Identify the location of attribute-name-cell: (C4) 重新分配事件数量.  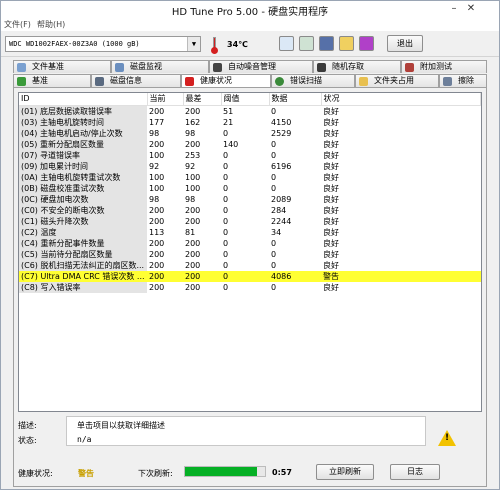
(83, 243).